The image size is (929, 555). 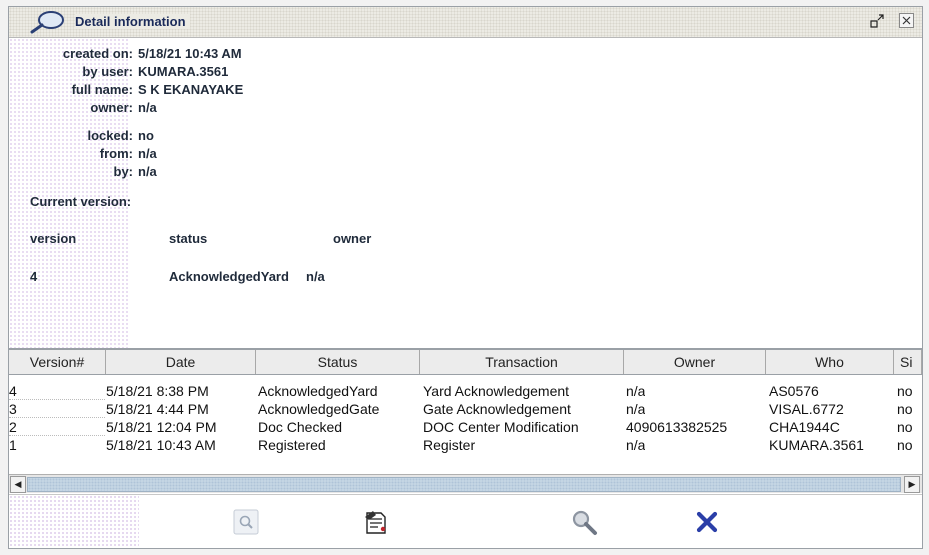 What do you see at coordinates (497, 409) in the screenshot?
I see `cell-transaction: Gate Acknowledgement` at bounding box center [497, 409].